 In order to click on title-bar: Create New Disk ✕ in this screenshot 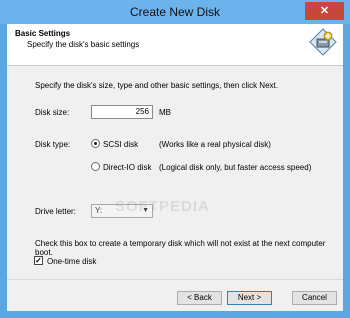, I will do `click(175, 12)`.